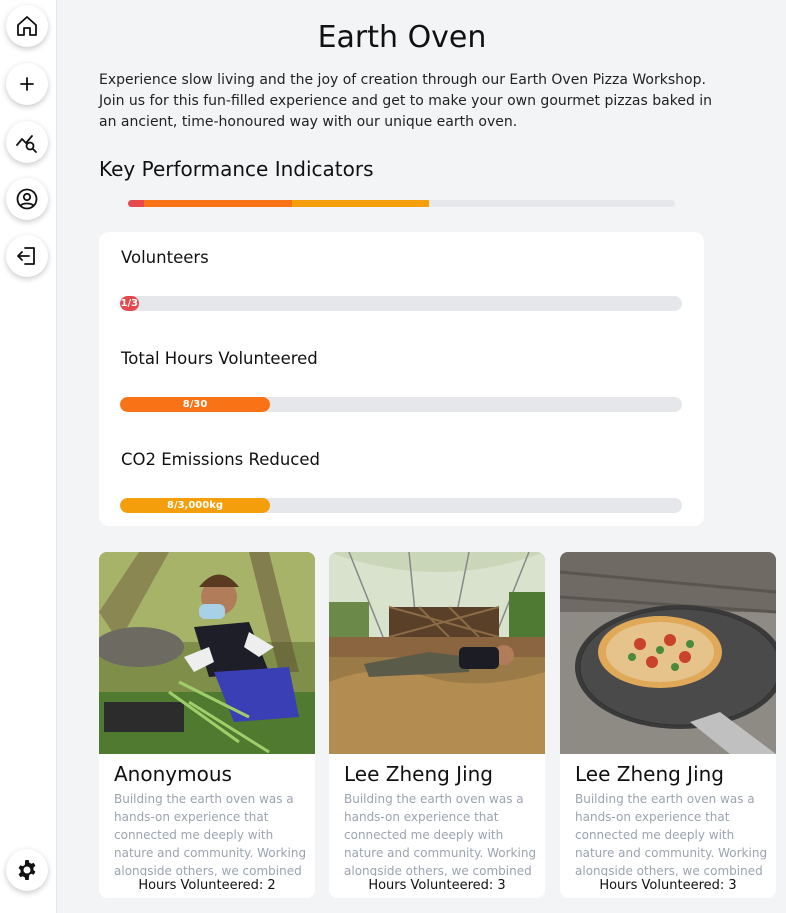 The image size is (786, 913). I want to click on profile-button, so click(27, 199).